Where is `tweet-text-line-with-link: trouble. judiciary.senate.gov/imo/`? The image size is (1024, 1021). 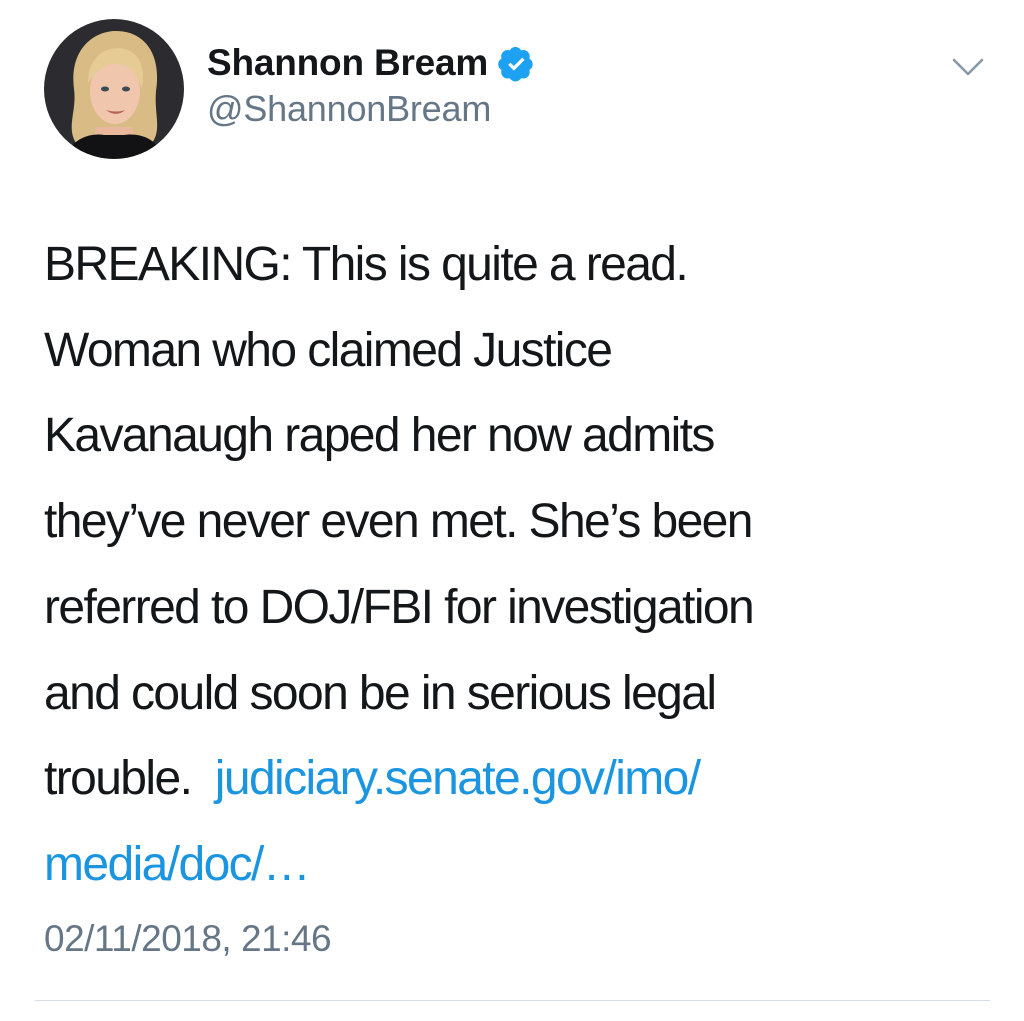
tweet-text-line-with-link: trouble. judiciary.senate.gov/imo/ is located at coordinates (524, 779).